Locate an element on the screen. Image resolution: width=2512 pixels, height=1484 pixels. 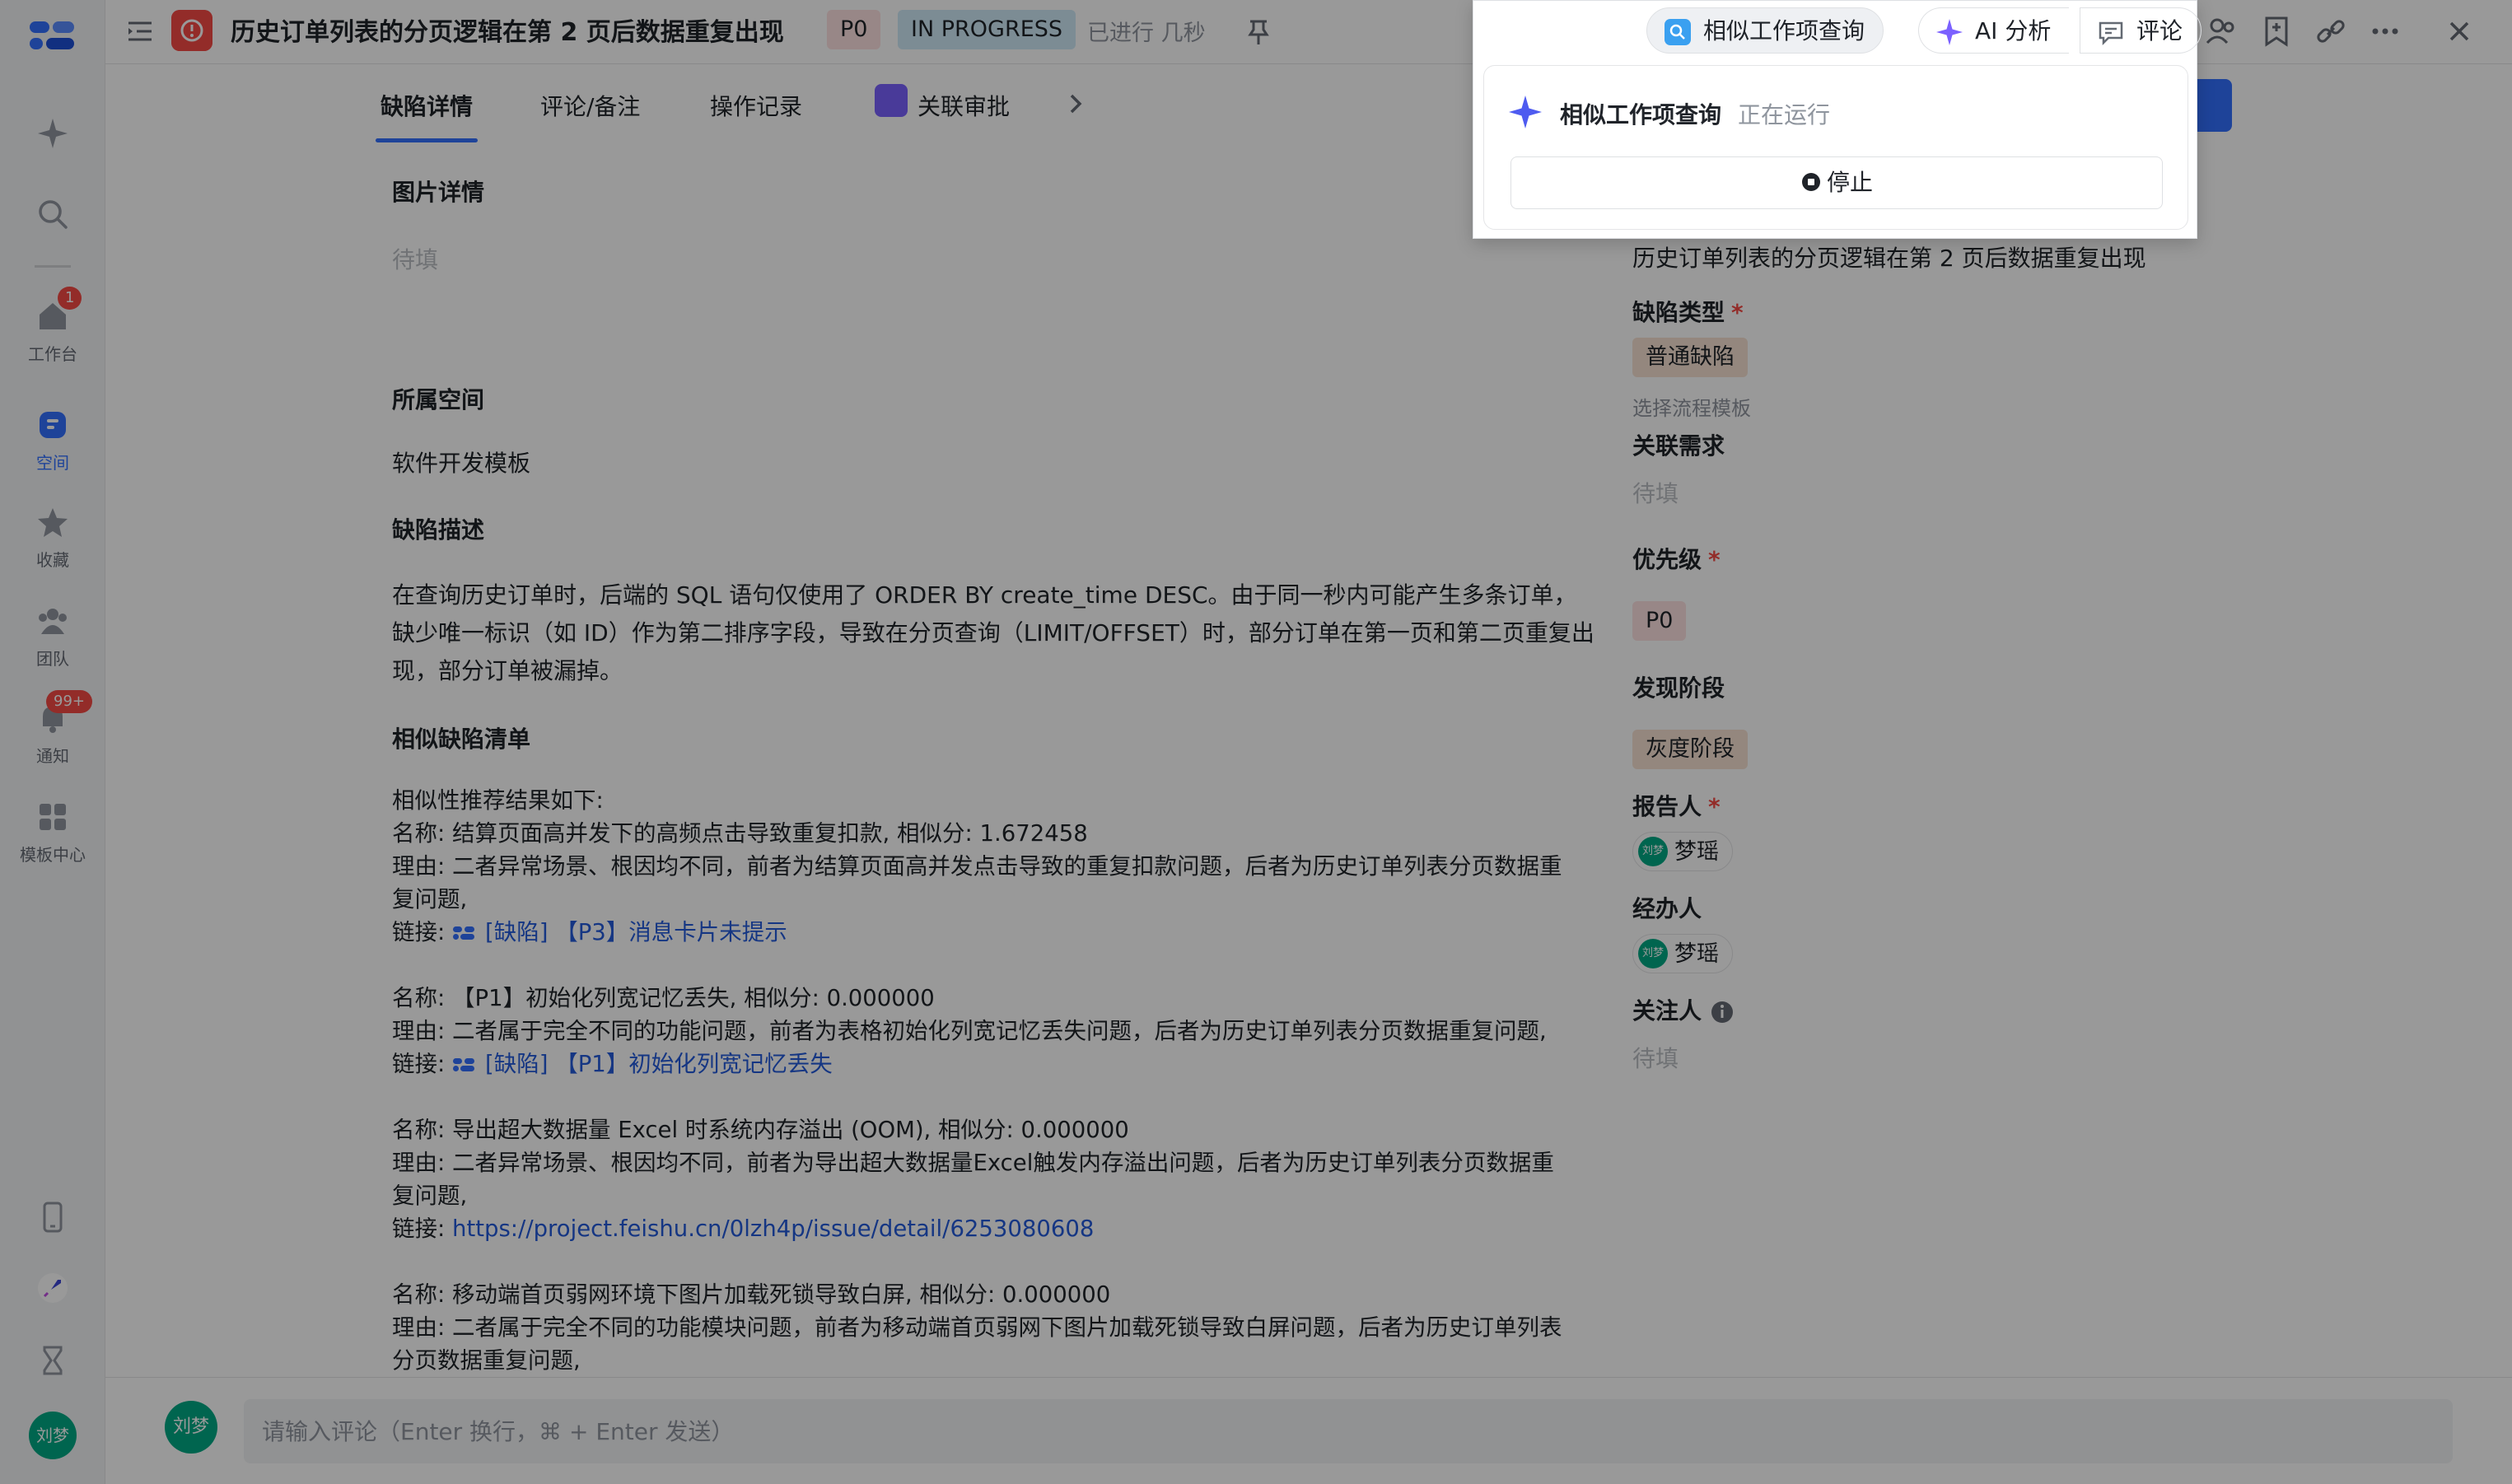
popup-toolbar: 相似工作项查询 AI 分析 评论 is located at coordinates (1837, 30).